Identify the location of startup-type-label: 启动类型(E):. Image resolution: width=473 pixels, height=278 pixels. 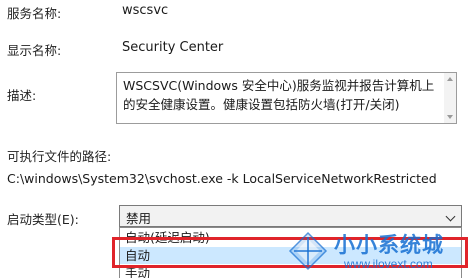
(43, 219).